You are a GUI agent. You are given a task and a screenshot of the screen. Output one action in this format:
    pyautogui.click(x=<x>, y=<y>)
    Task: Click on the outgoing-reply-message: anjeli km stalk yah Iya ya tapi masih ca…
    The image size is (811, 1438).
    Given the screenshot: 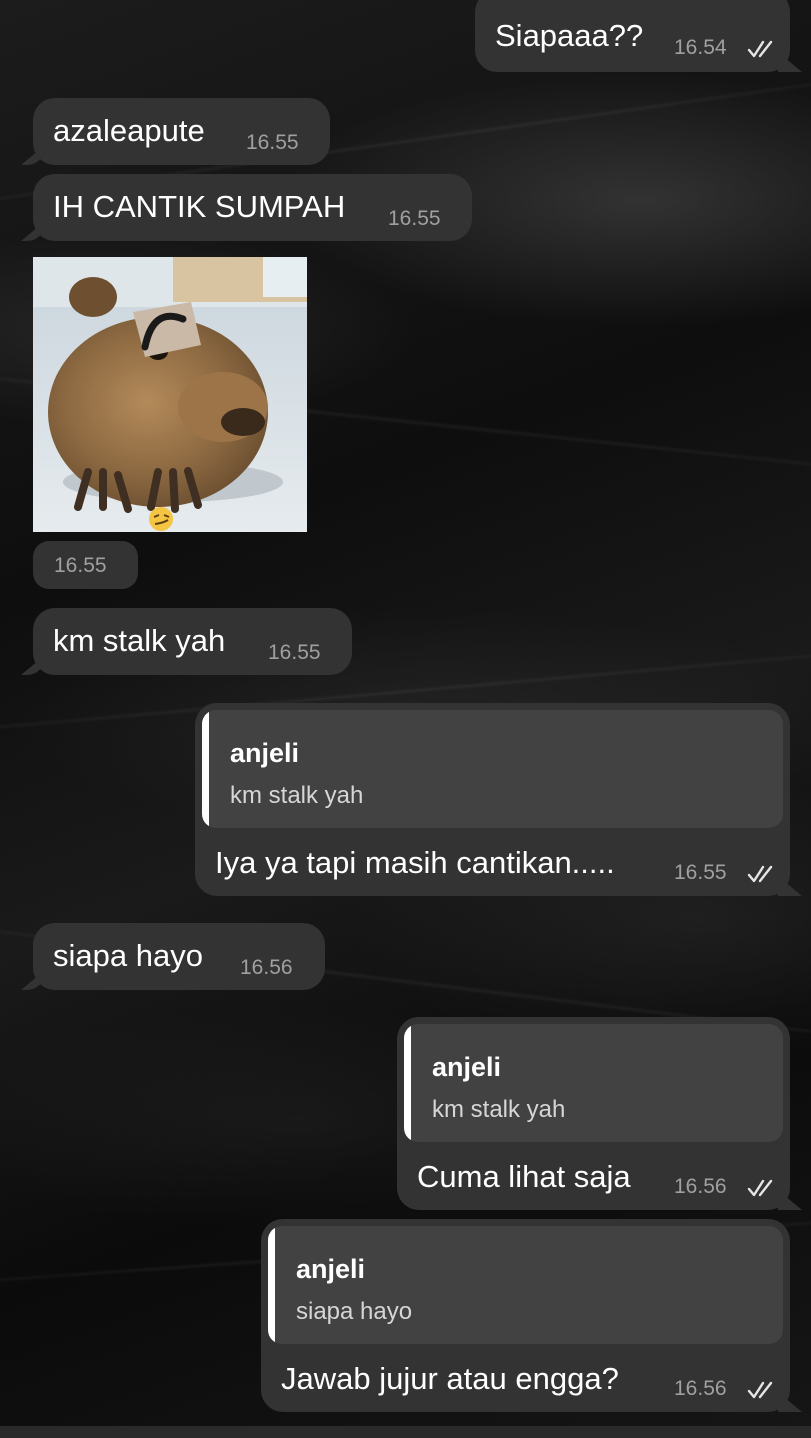 What is the action you would take?
    pyautogui.click(x=492, y=799)
    